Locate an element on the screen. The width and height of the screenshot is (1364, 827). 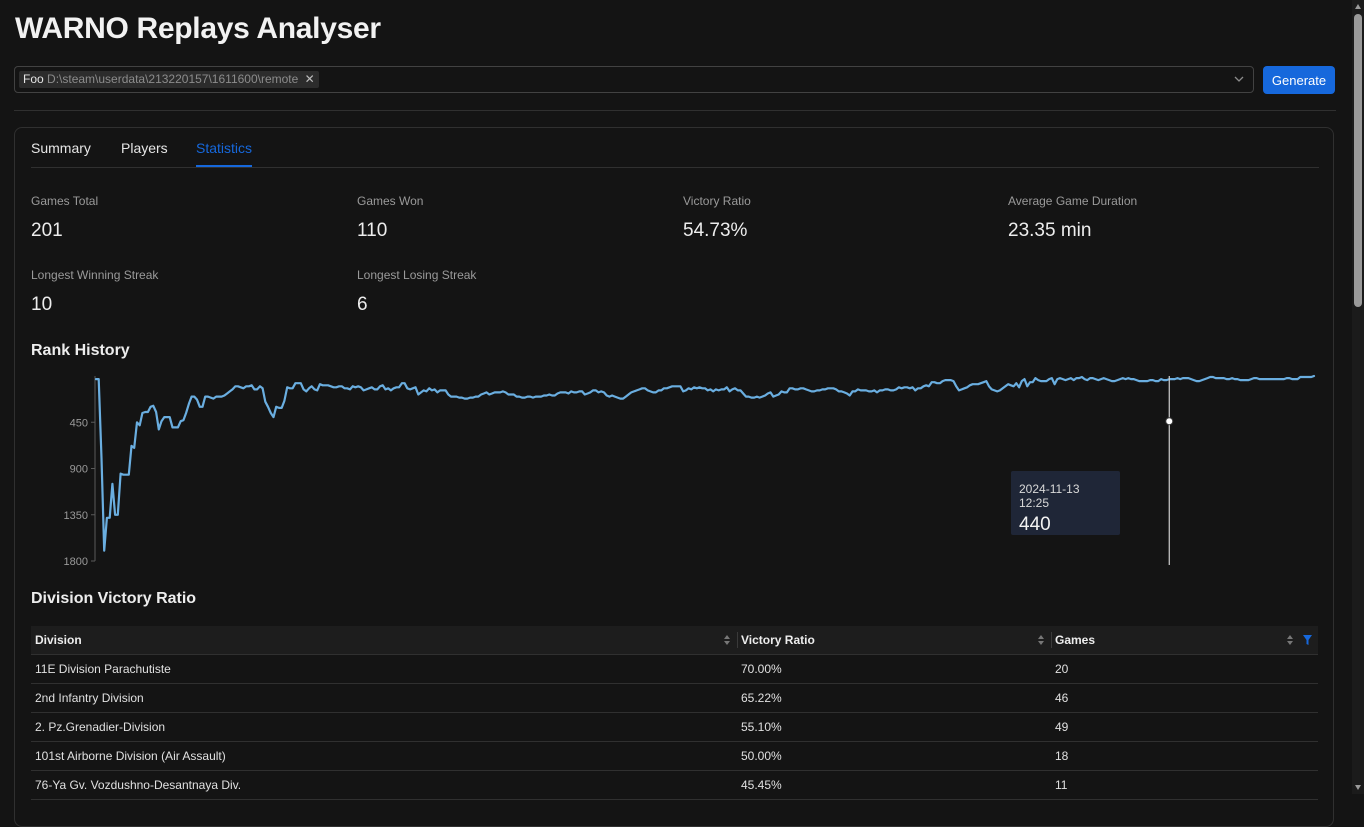
division-cell: 2. Pz.Grenadier-Division is located at coordinates (384, 727).